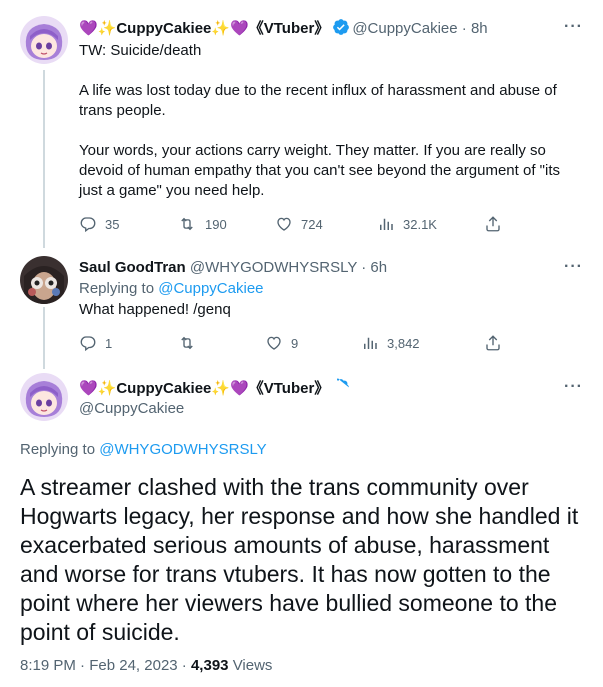 This screenshot has width=603, height=687. Describe the element at coordinates (202, 224) in the screenshot. I see `retweet-button: 190` at that location.